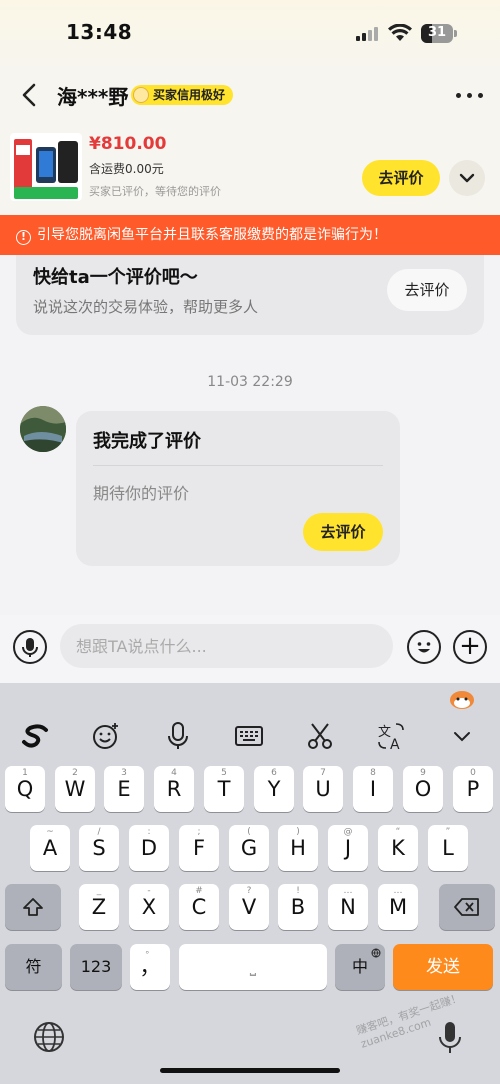 Image resolution: width=500 pixels, height=1084 pixels. What do you see at coordinates (25, 789) in the screenshot?
I see `key-q: 1Q` at bounding box center [25, 789].